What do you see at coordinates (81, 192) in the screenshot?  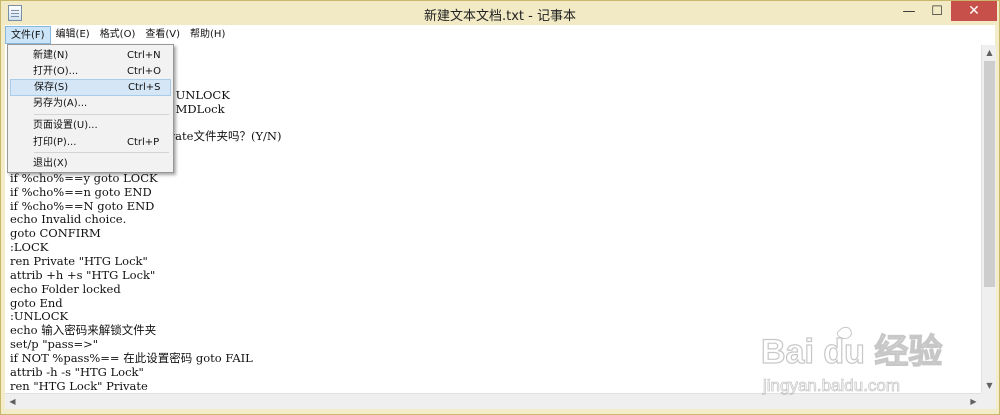 I see `code-line: if %cho%==n goto END` at bounding box center [81, 192].